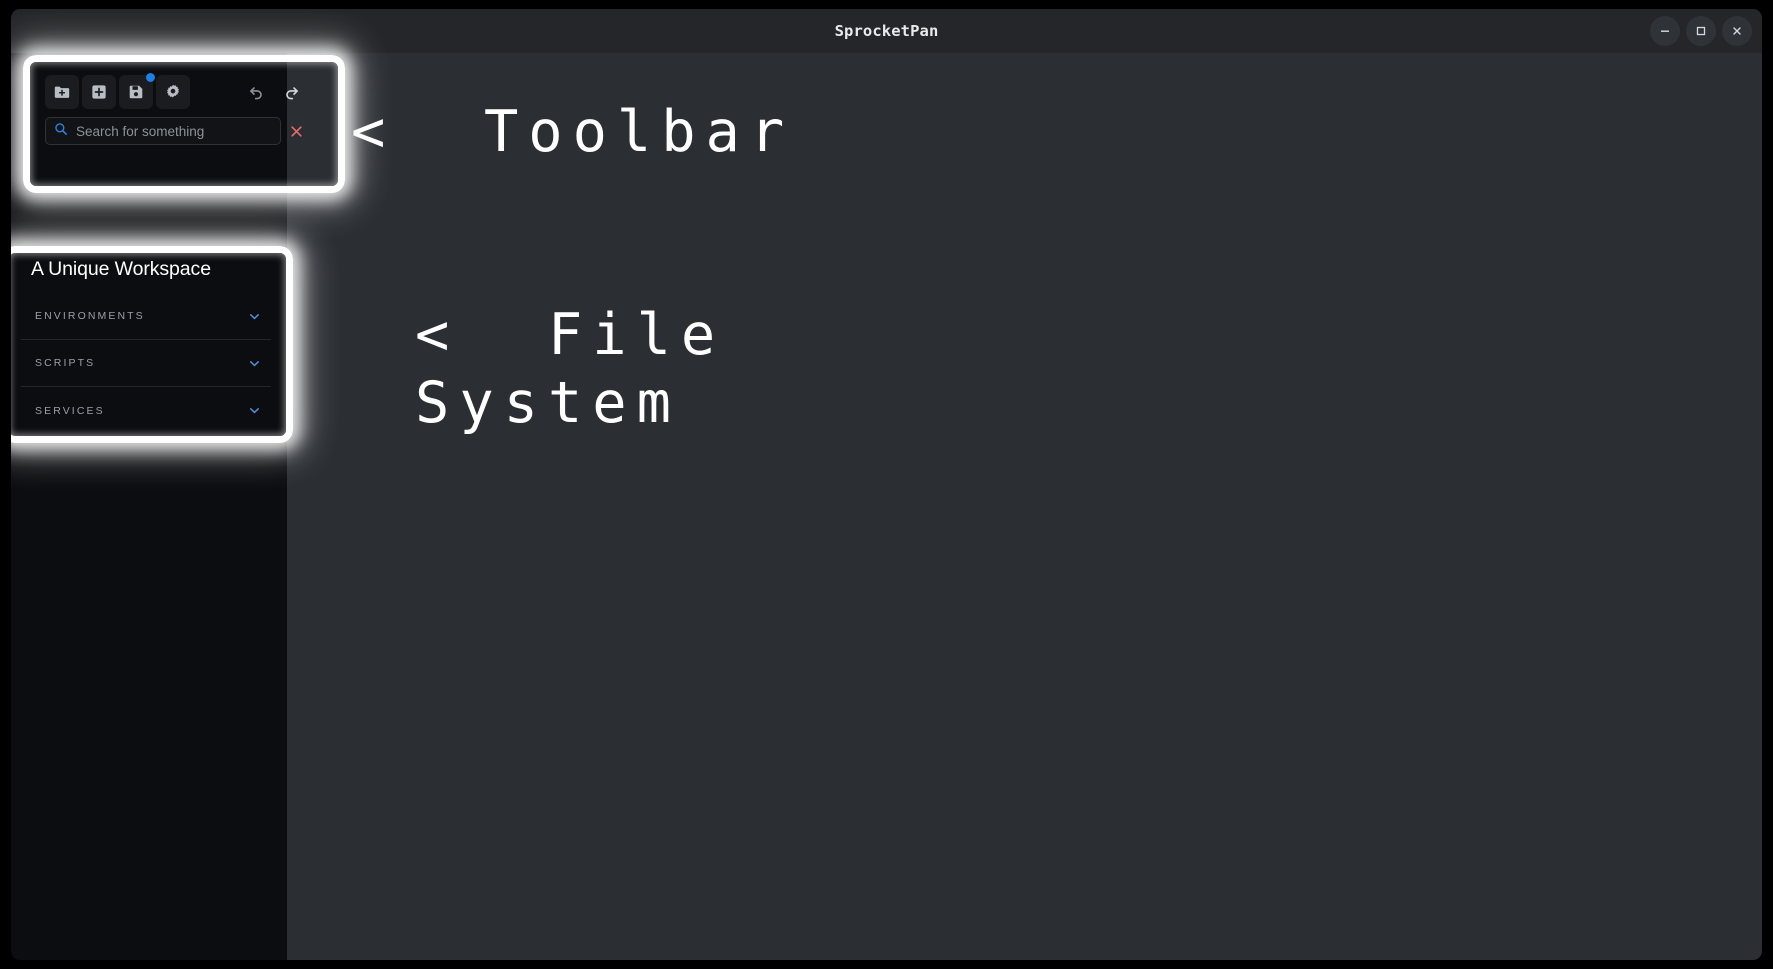  Describe the element at coordinates (1737, 31) in the screenshot. I see `close-button` at that location.